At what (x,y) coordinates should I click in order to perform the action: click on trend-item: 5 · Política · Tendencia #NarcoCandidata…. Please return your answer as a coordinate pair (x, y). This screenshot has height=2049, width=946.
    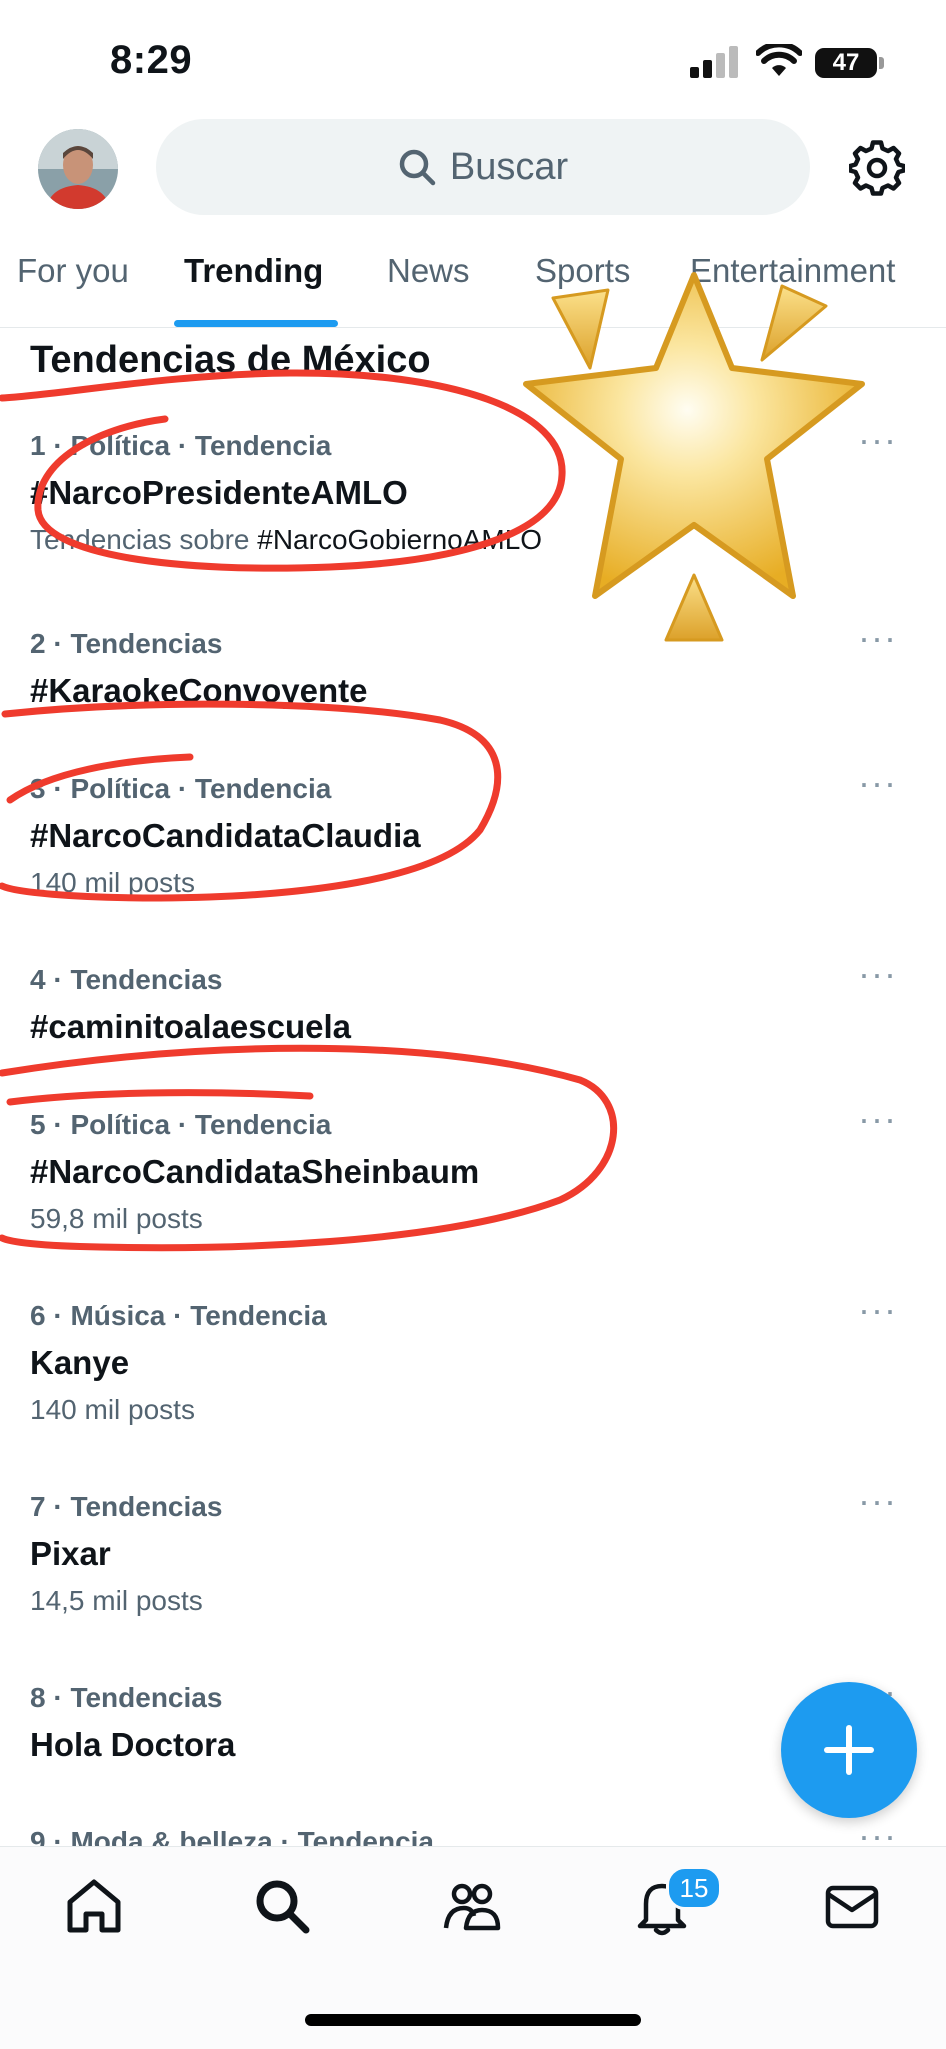
    Looking at the image, I should click on (473, 1174).